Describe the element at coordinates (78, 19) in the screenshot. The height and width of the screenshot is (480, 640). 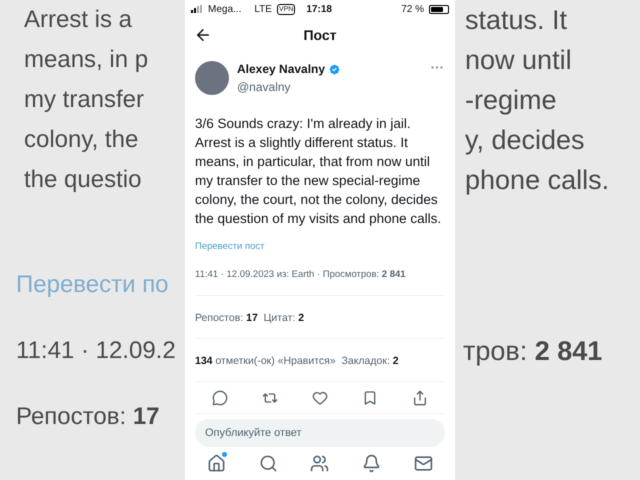
I see `blurred-text: Arrest is a` at that location.